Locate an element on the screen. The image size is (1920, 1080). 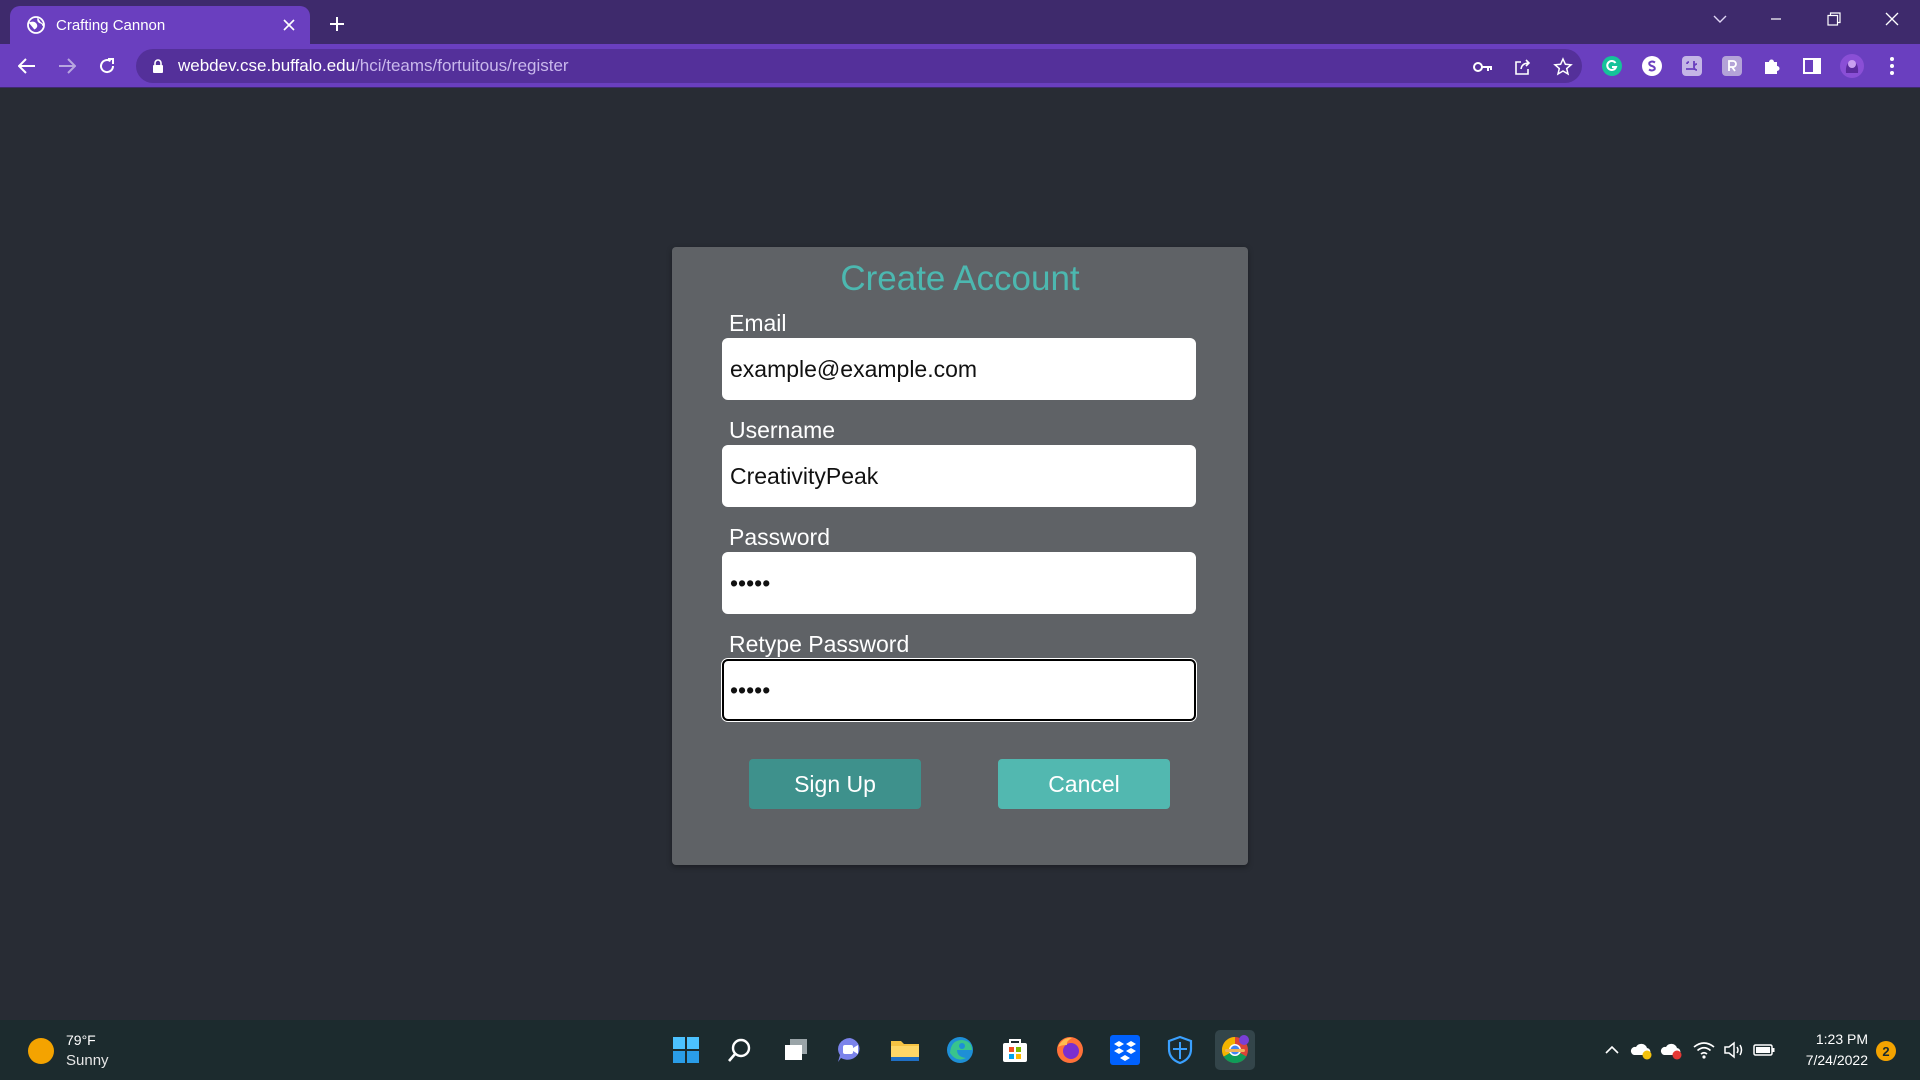
start-button is located at coordinates (686, 1050).